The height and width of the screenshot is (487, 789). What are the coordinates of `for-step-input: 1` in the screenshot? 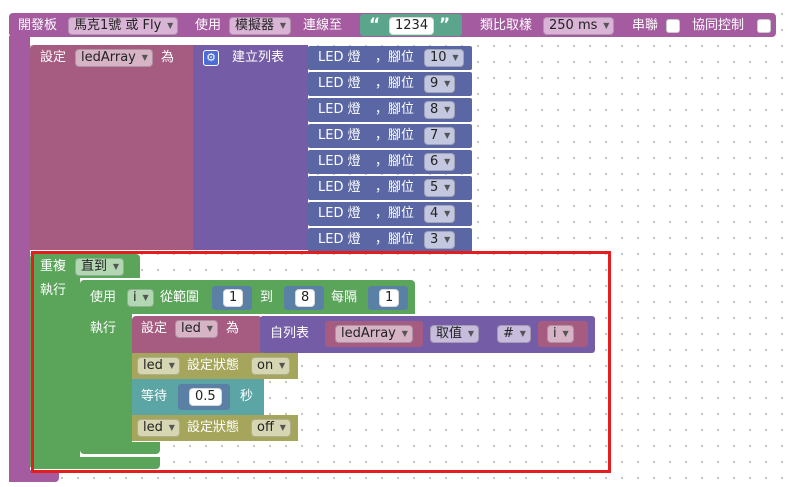 It's located at (389, 298).